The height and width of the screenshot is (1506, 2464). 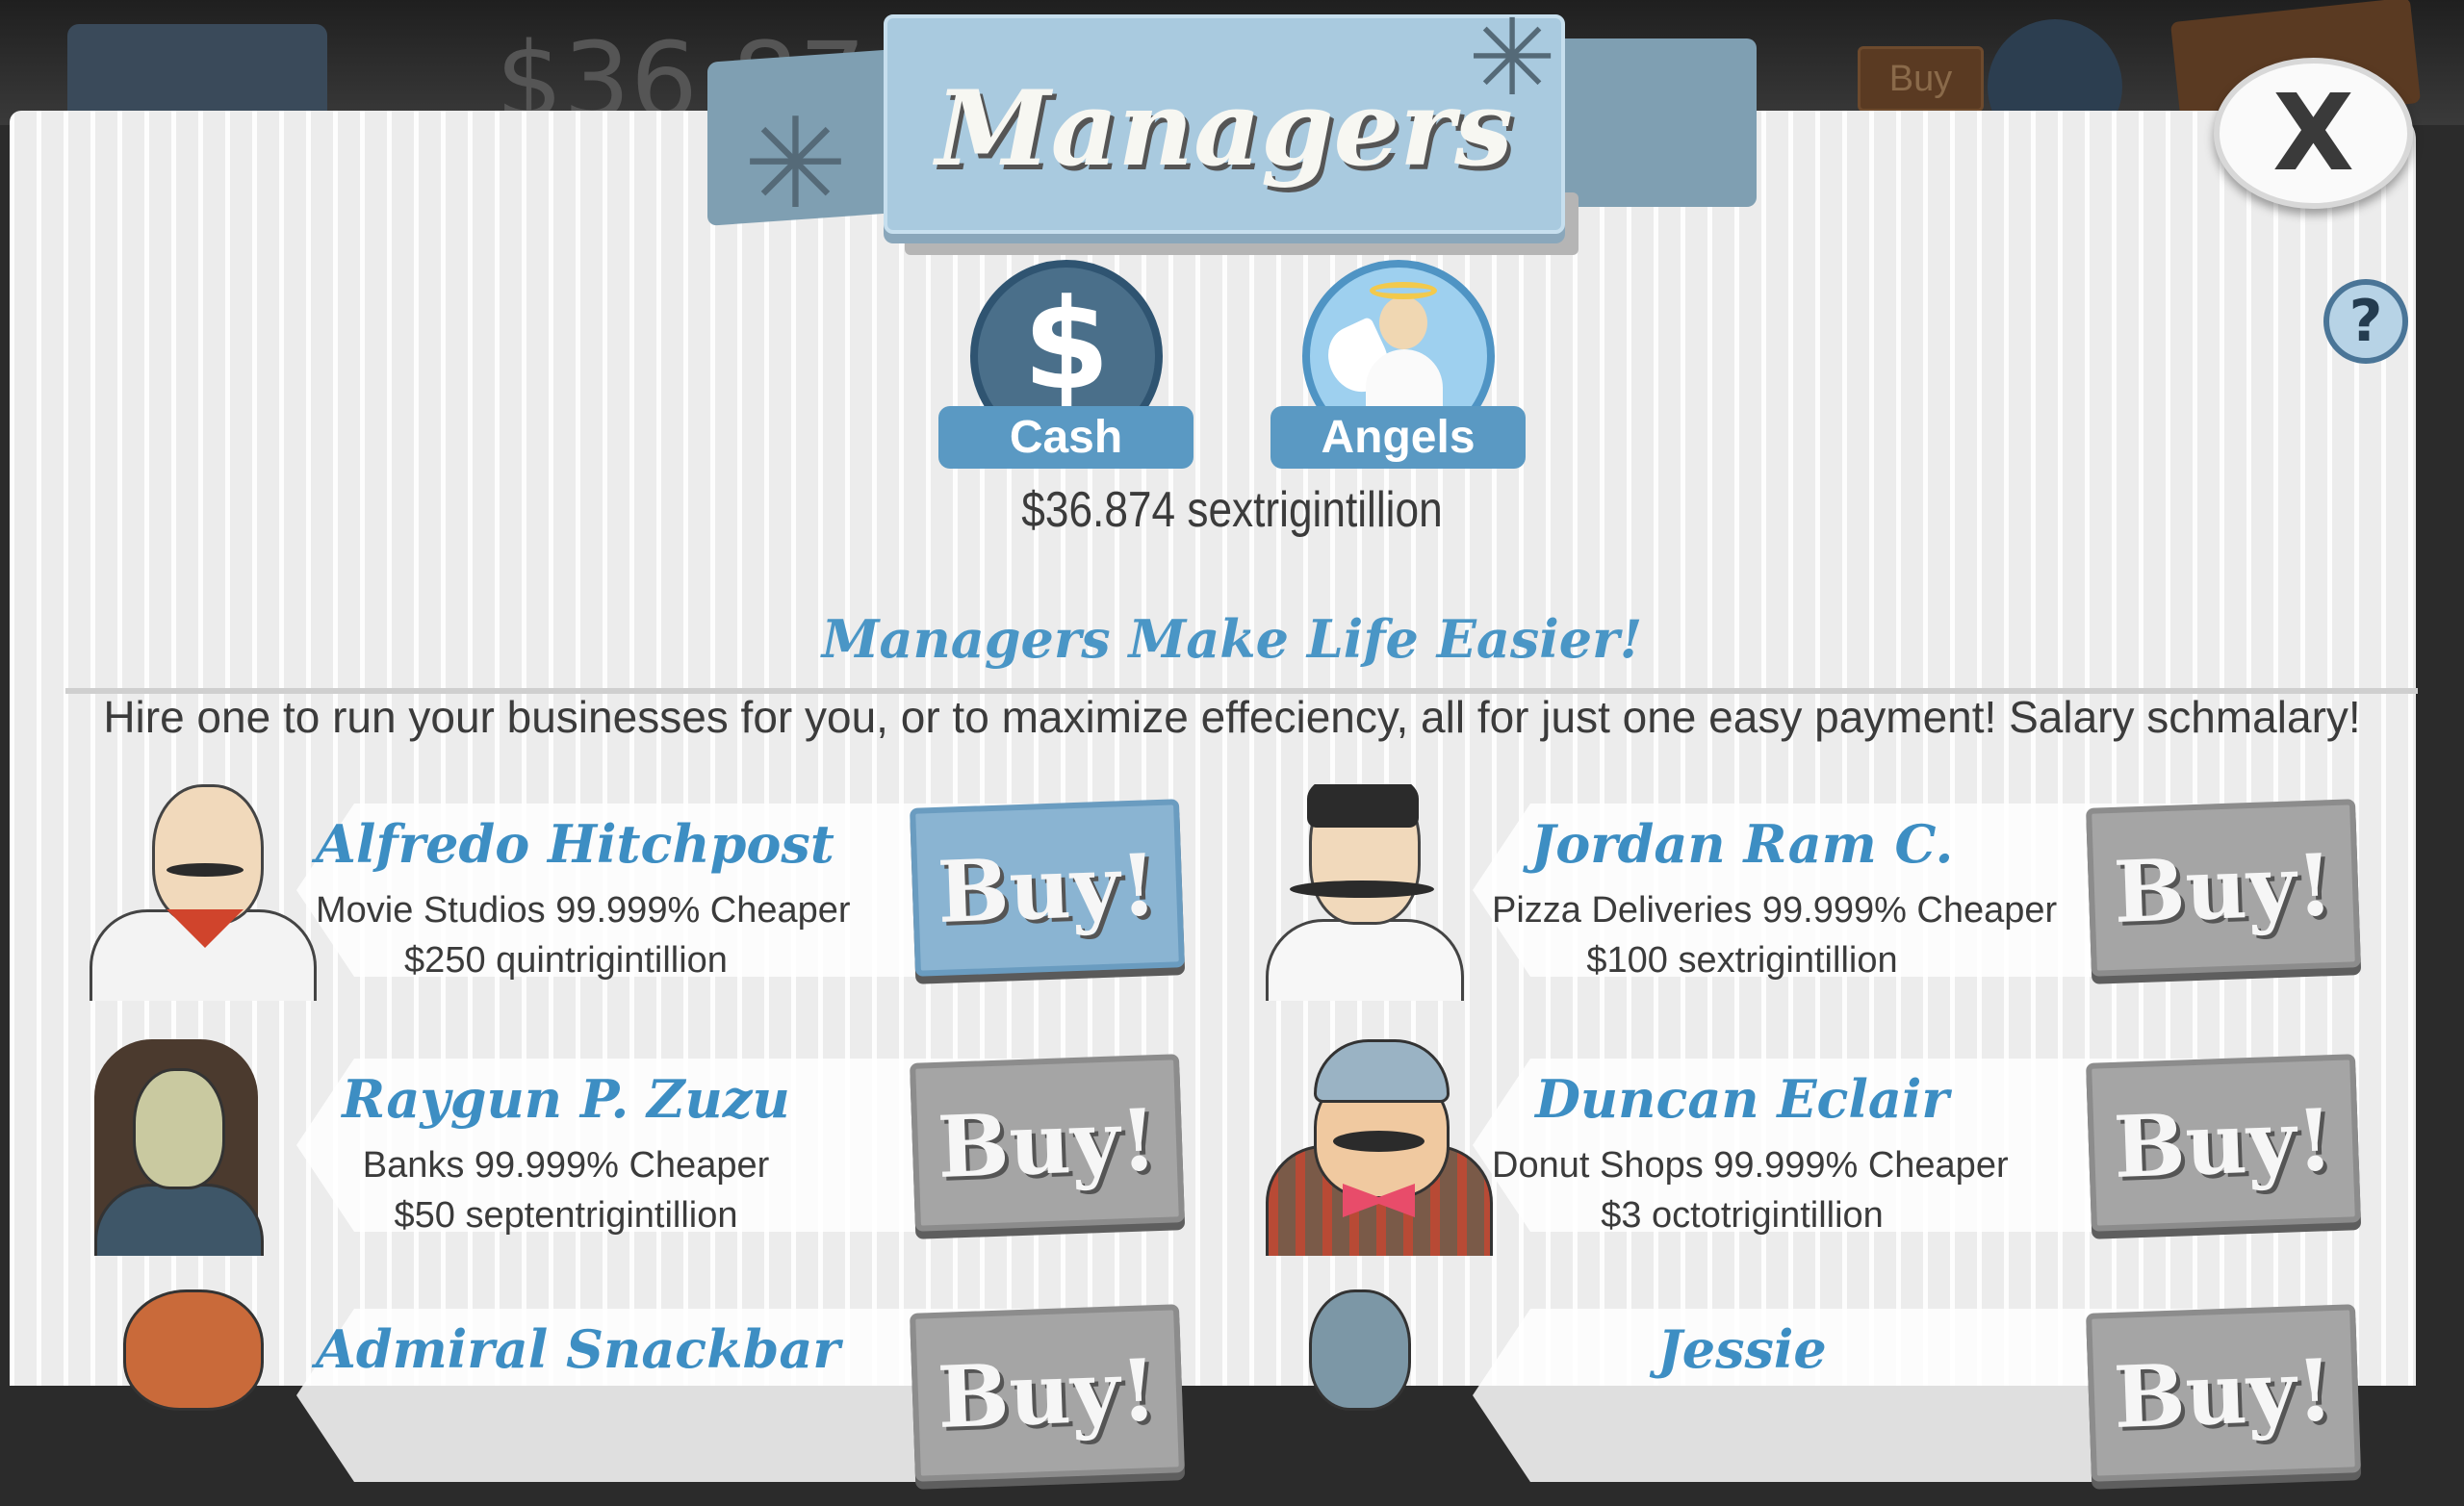 What do you see at coordinates (1742, 1215) in the screenshot?
I see `manager-cost: $3 octotrigintillion` at bounding box center [1742, 1215].